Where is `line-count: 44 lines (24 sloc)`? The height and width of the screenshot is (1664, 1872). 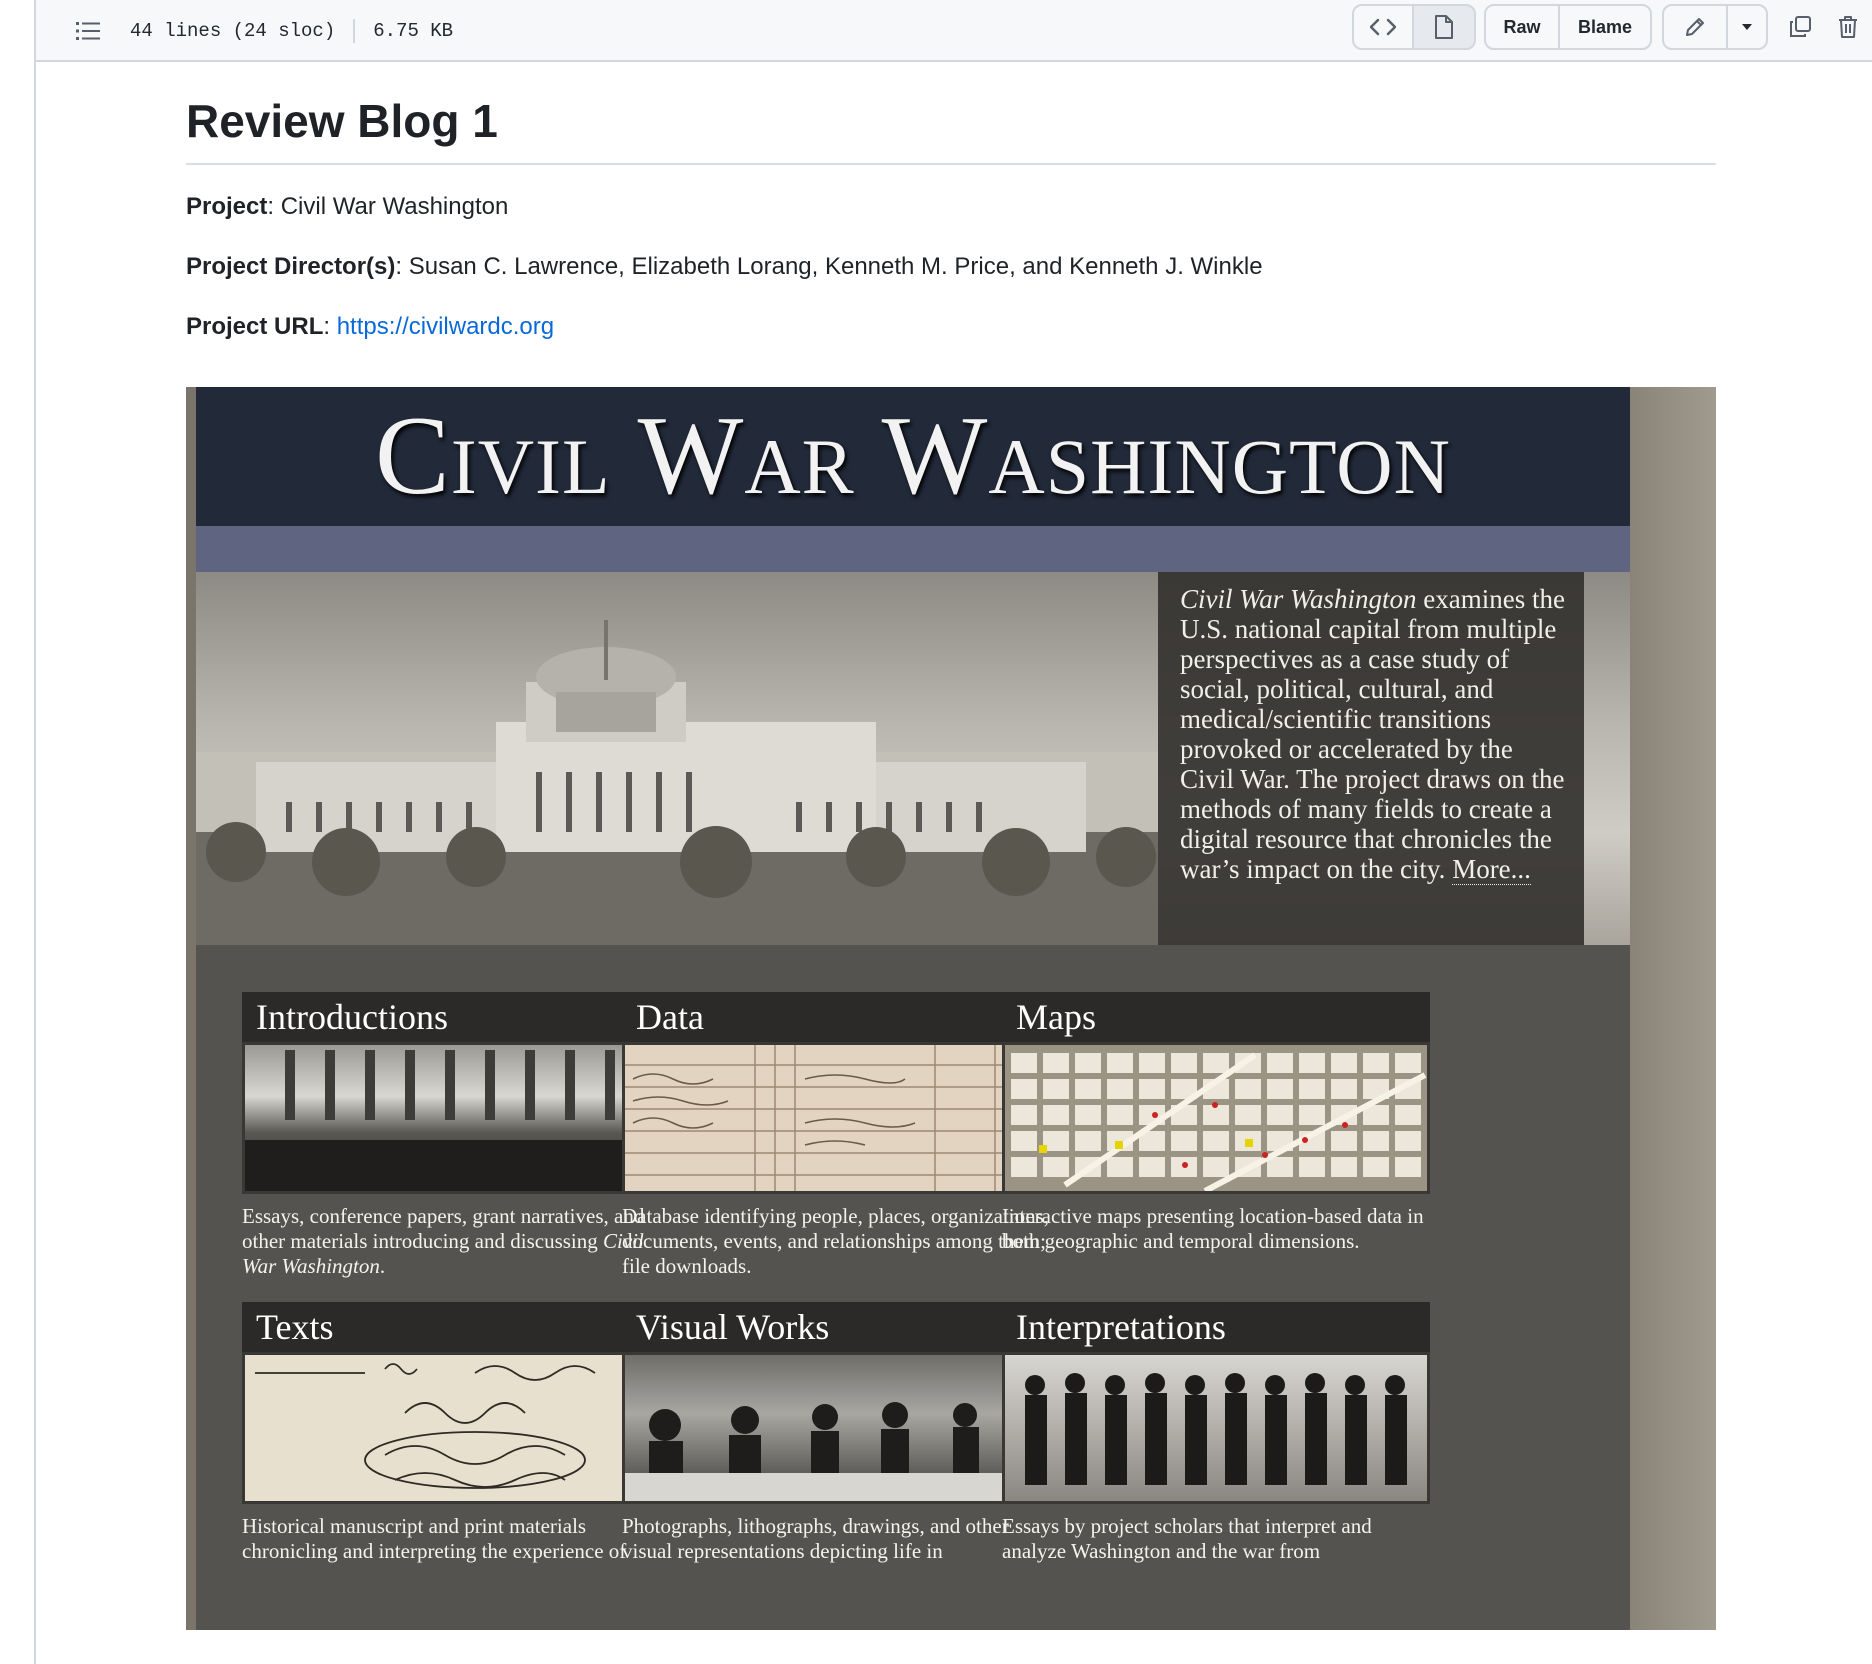 line-count: 44 lines (24 sloc) is located at coordinates (233, 31).